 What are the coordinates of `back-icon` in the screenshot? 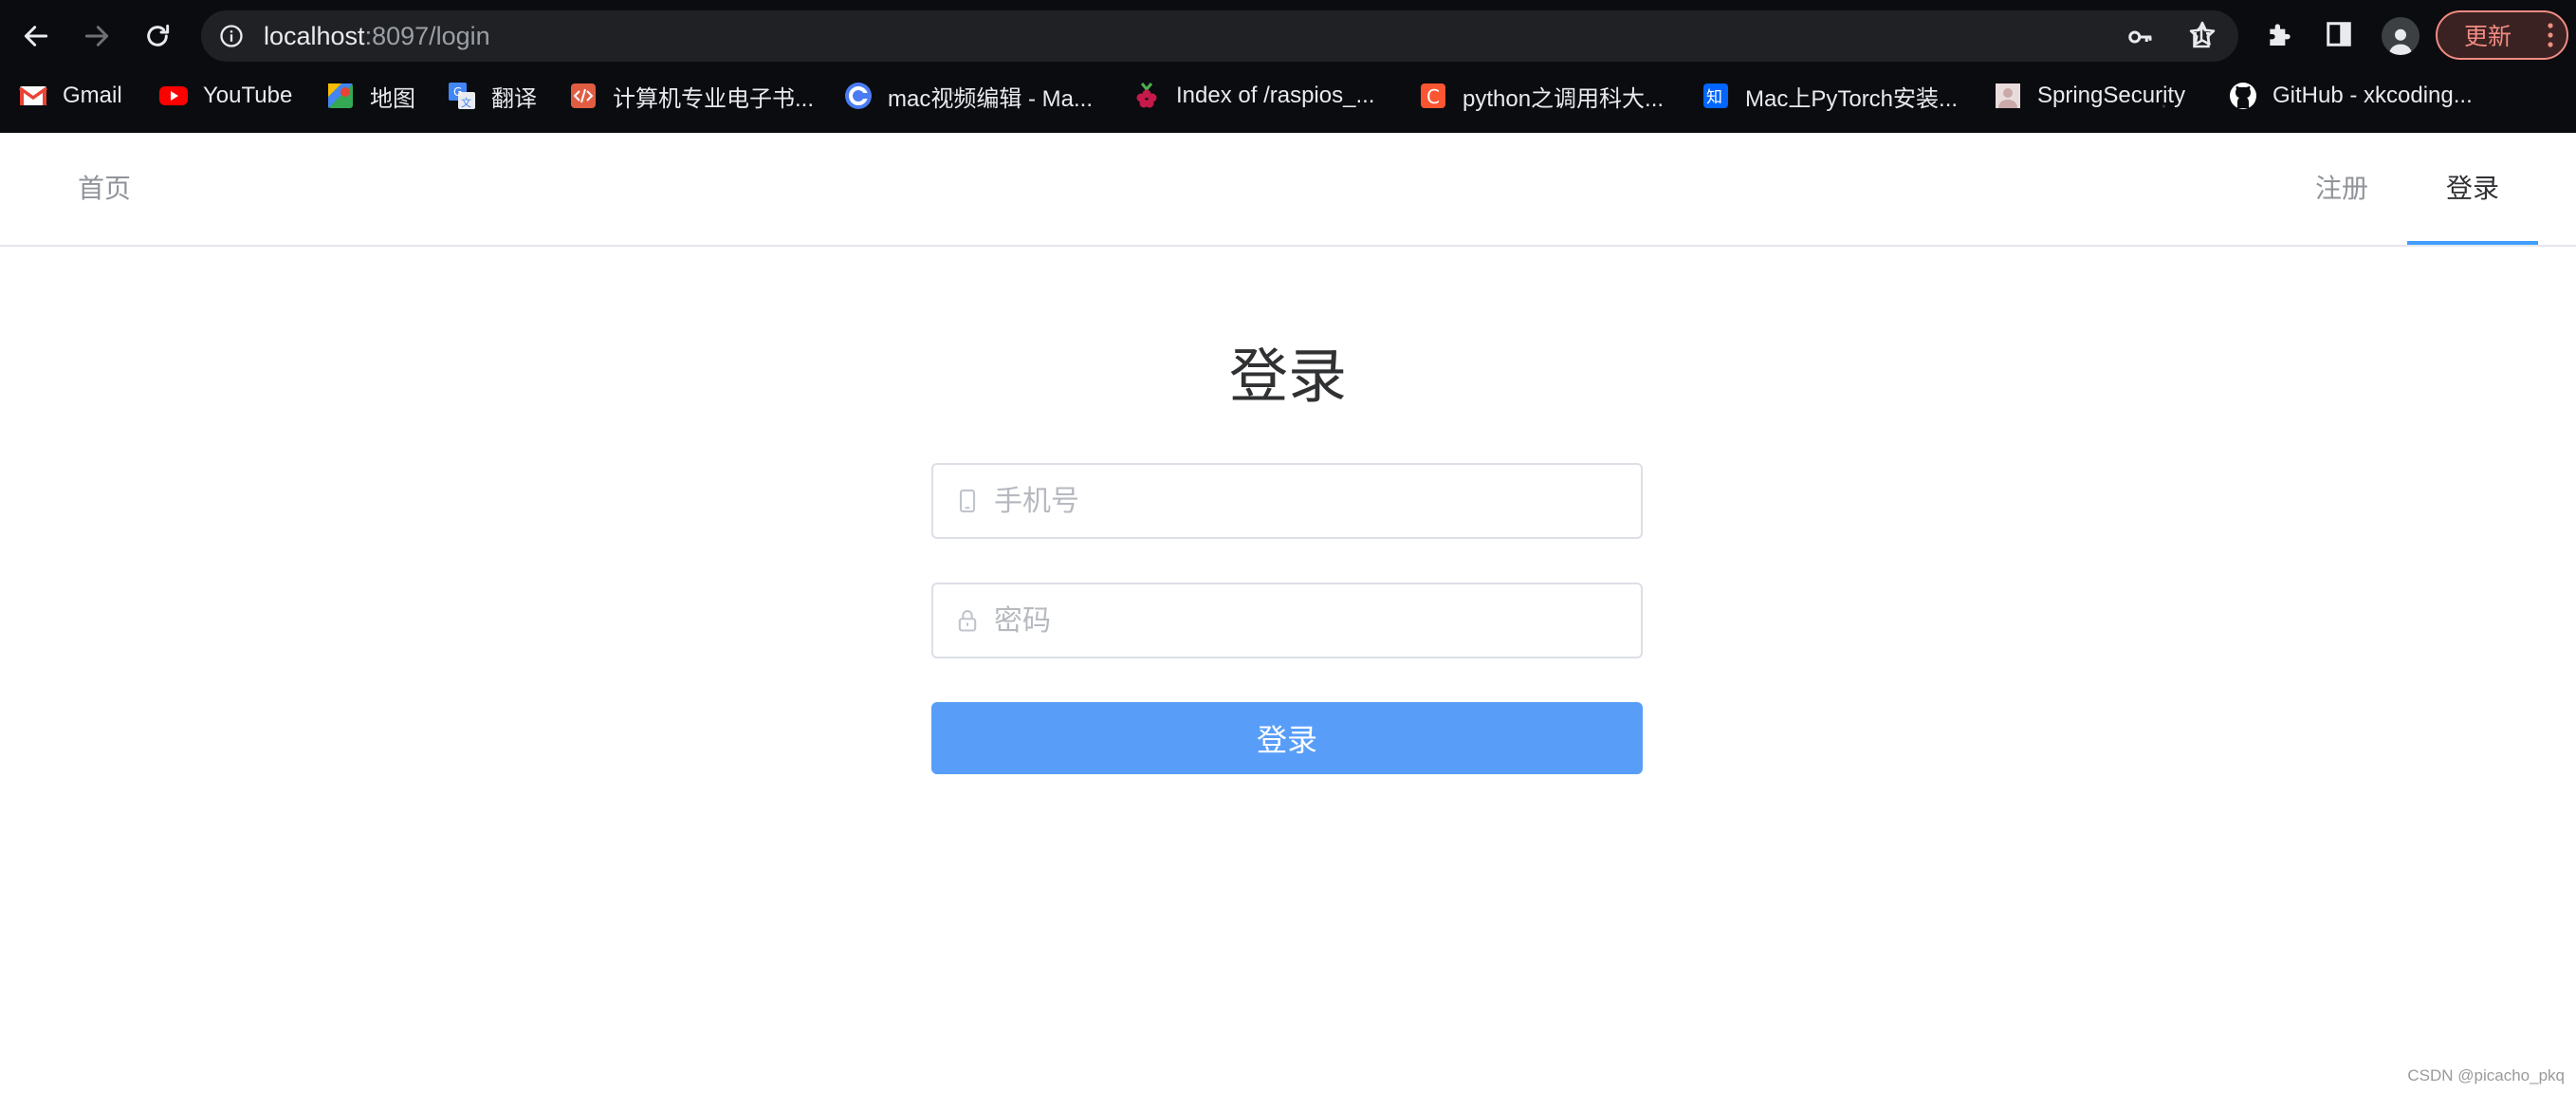 It's located at (36, 36).